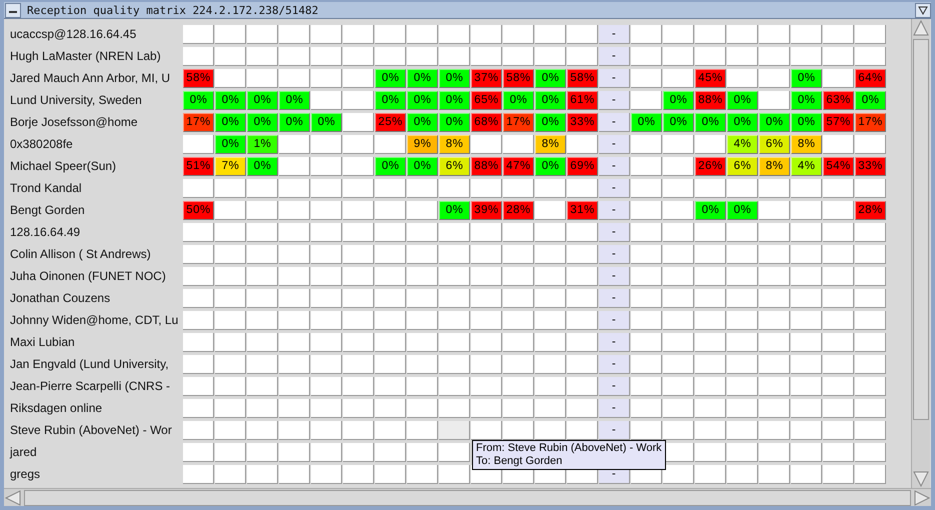 The width and height of the screenshot is (935, 510). I want to click on tooltip-text: To: Bengt Gorden, so click(520, 461).